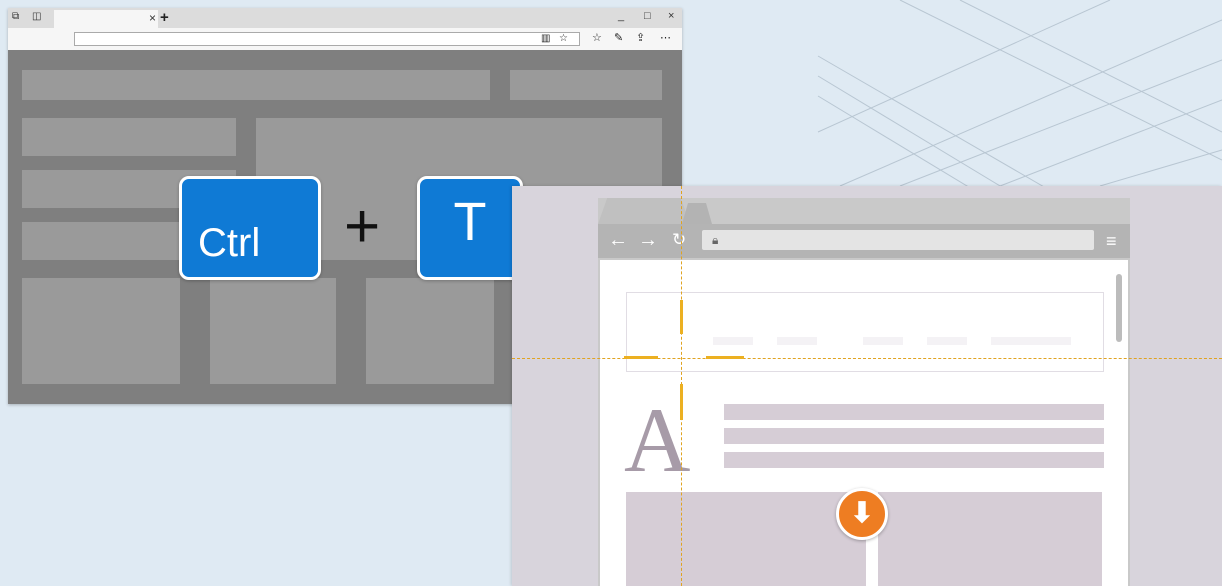 This screenshot has width=1222, height=586. Describe the element at coordinates (746, 539) in the screenshot. I see `content-block-left` at that location.